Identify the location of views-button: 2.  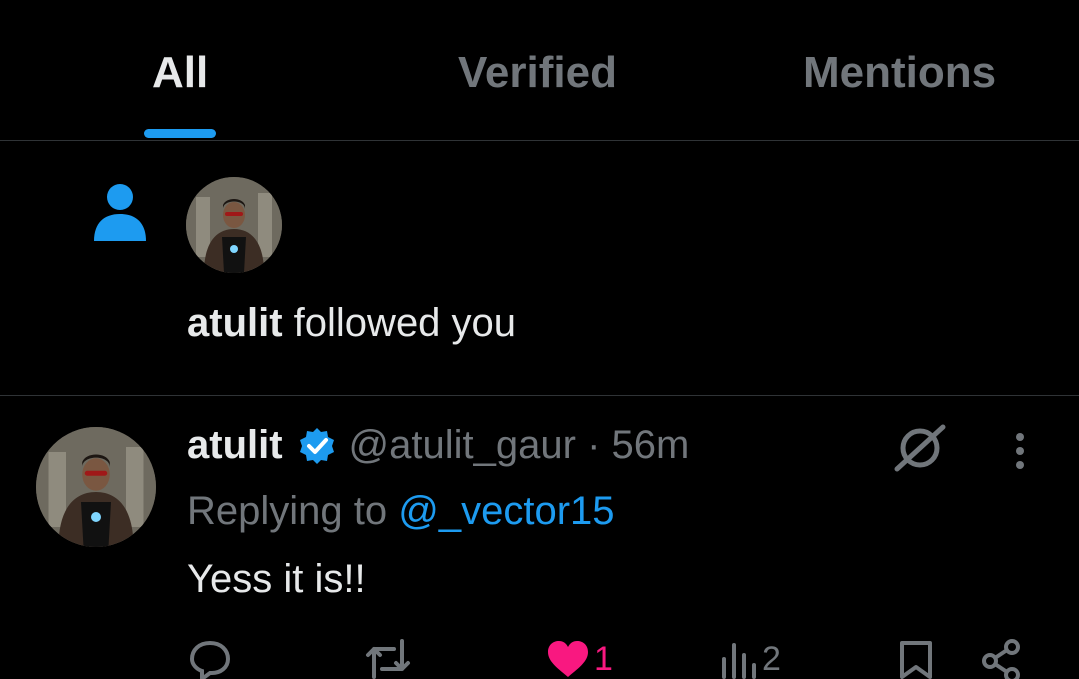
(749, 659).